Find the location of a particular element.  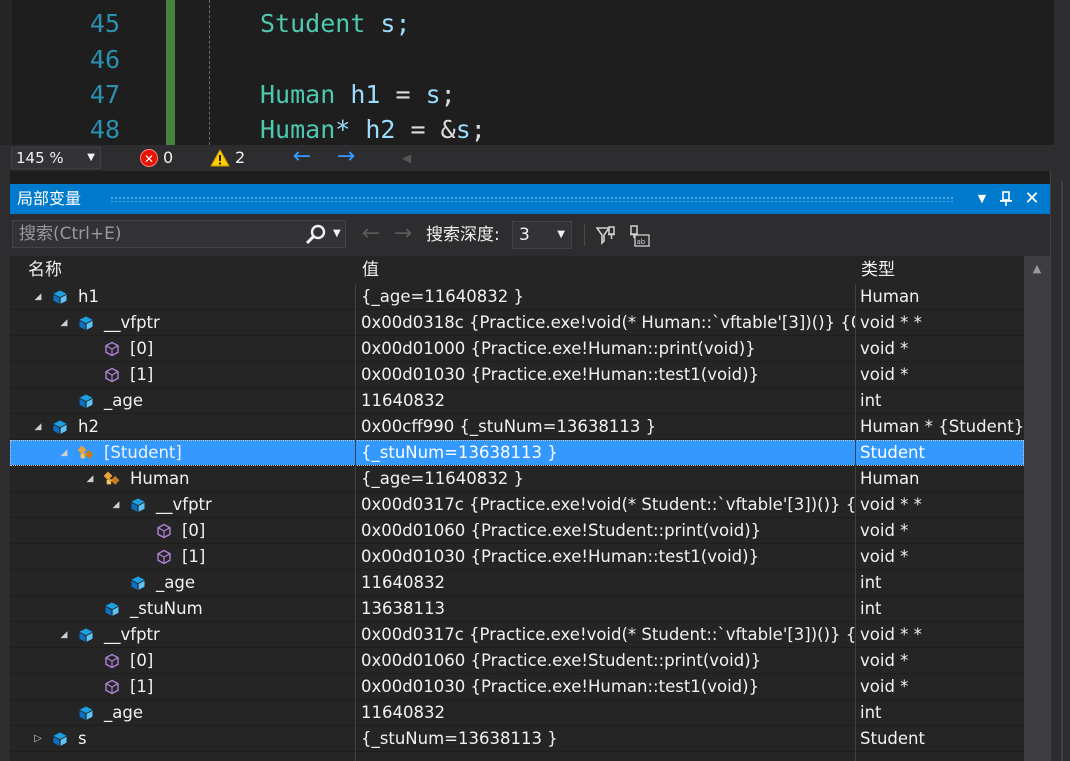

locals-row: ▷ s {_stuNum=13638113 } Student is located at coordinates (517, 739).